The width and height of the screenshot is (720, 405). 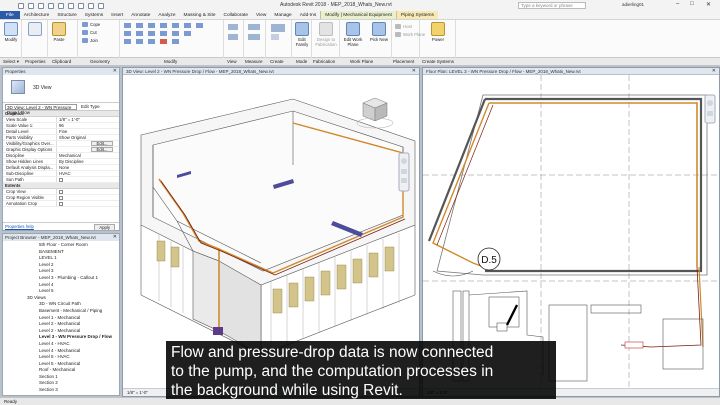 What do you see at coordinates (61, 304) in the screenshot?
I see `browser-item: 3D - WN Circuit Path` at bounding box center [61, 304].